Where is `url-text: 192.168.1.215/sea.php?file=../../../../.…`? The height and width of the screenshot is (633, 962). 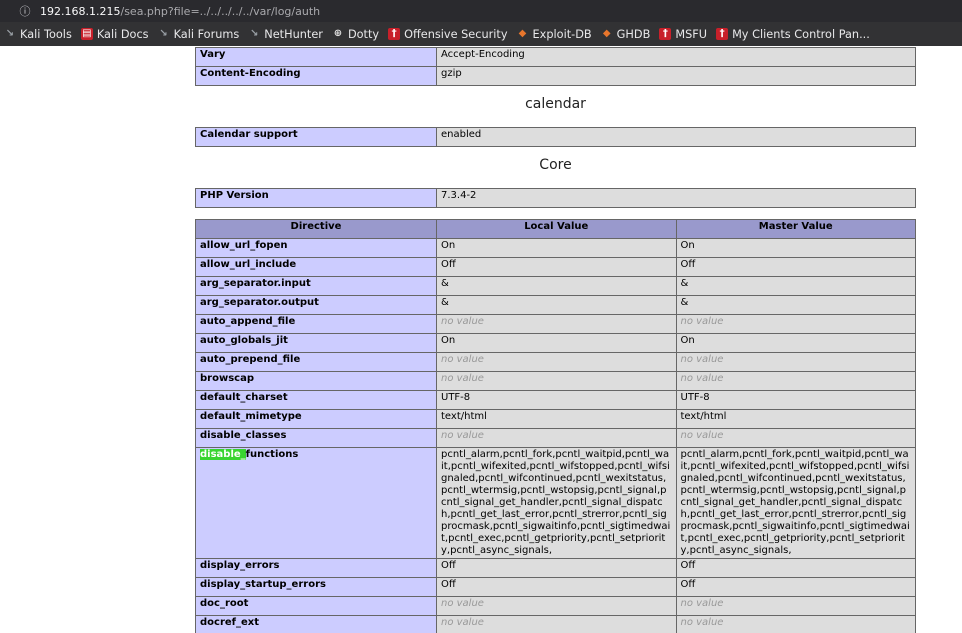
url-text: 192.168.1.215/sea.php?file=../../../../.… is located at coordinates (180, 11).